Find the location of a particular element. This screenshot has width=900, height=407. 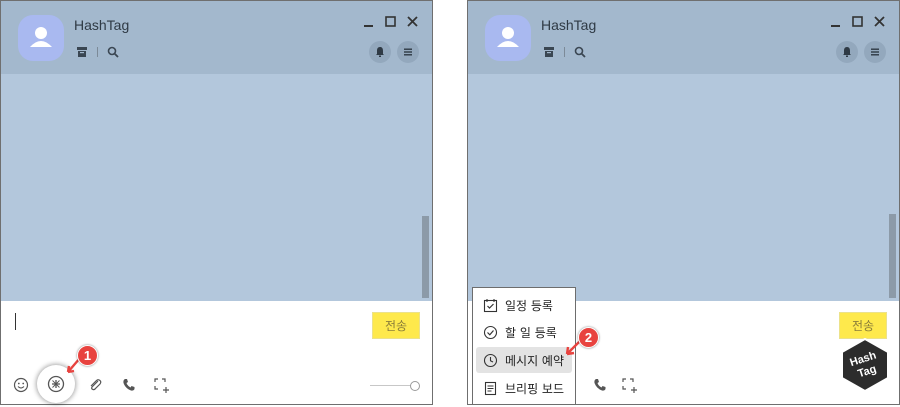

step-badge-2: 2 is located at coordinates (588, 337).